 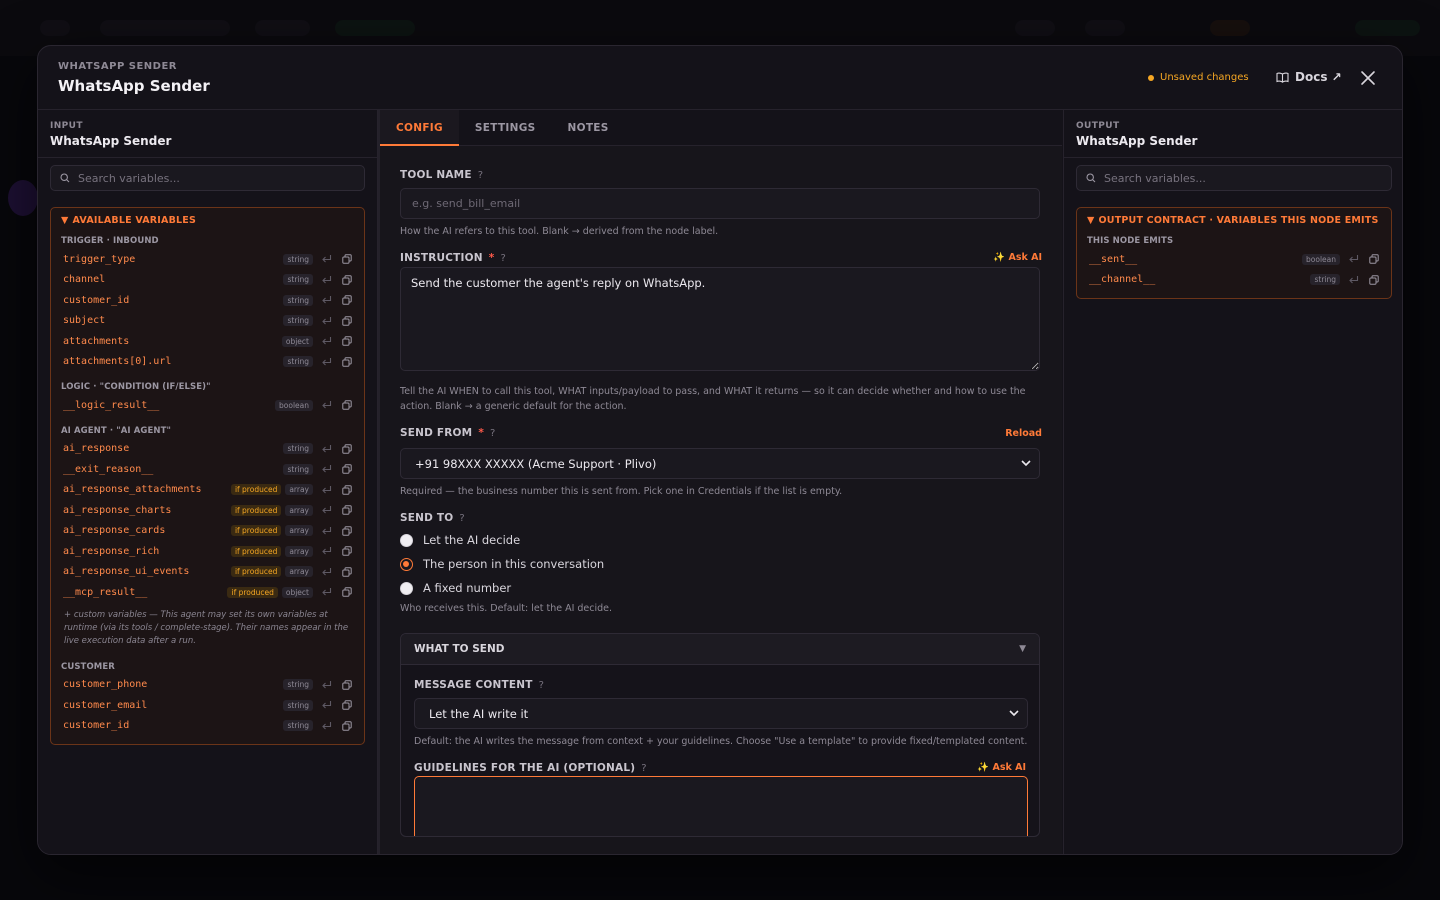 What do you see at coordinates (207, 469) in the screenshot?
I see `variable-row: __exit_reason__ string` at bounding box center [207, 469].